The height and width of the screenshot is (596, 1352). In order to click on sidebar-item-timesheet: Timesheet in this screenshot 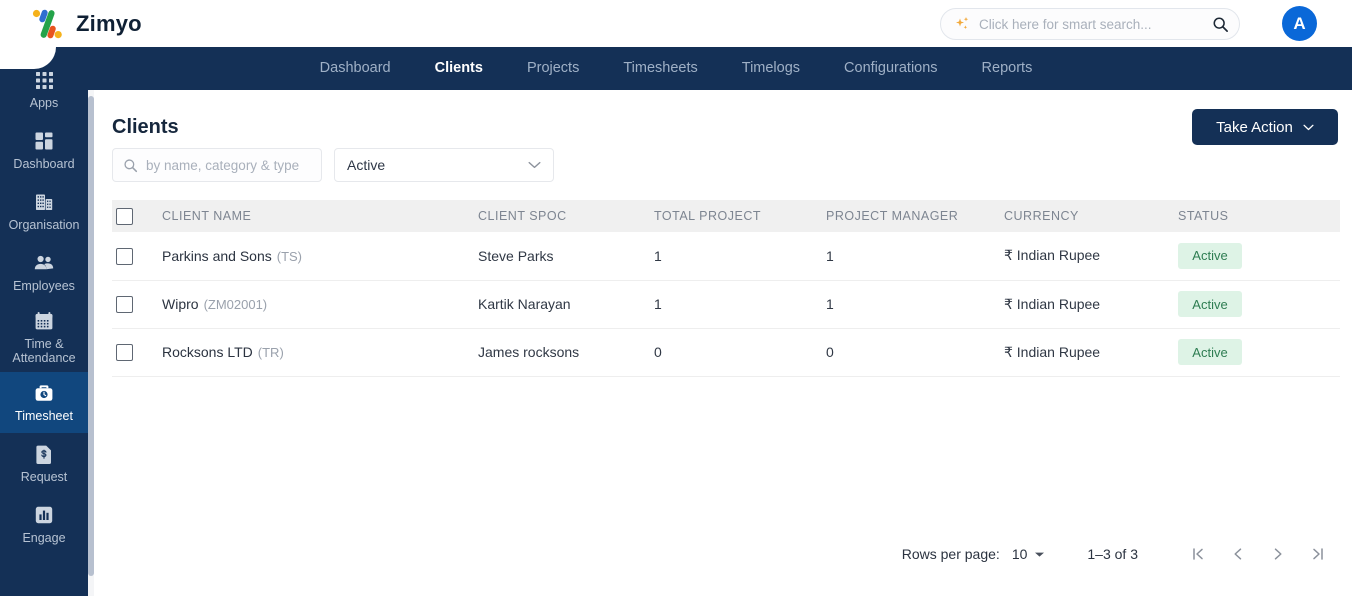, I will do `click(44, 402)`.